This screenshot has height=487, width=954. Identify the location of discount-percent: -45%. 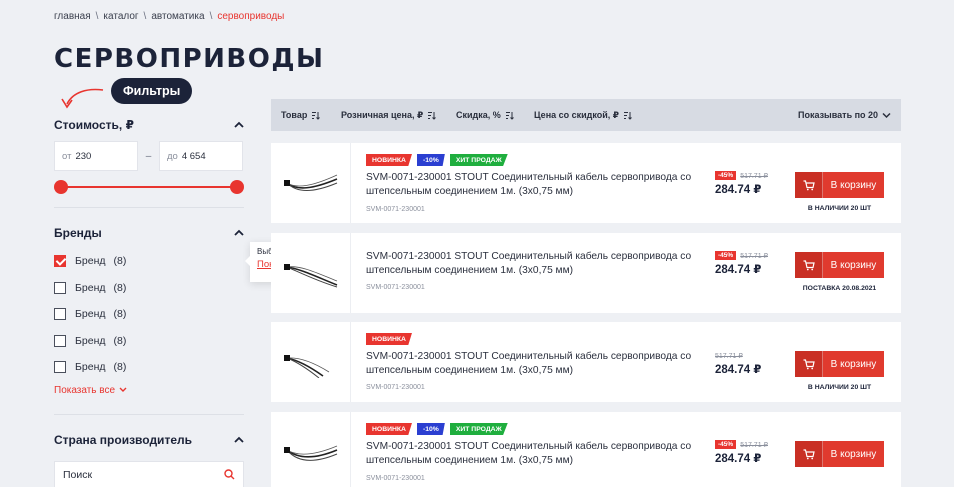
(726, 255).